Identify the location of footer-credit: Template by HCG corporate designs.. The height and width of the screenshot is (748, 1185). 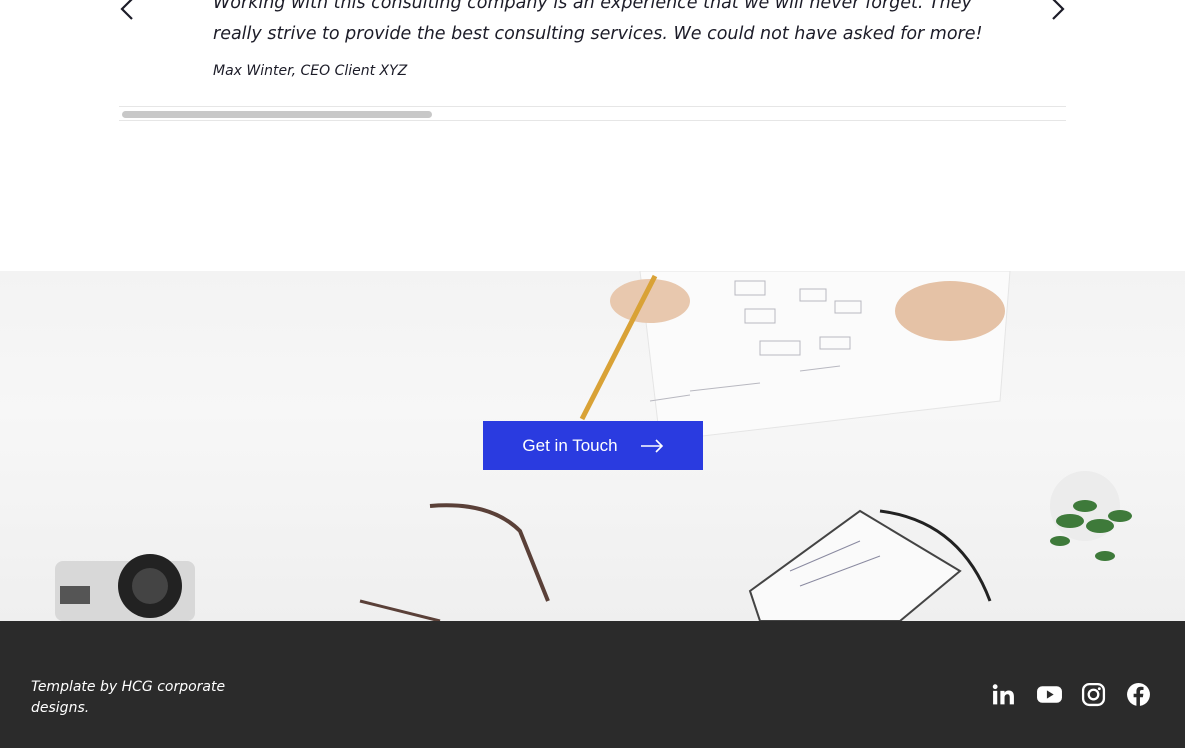
(128, 697).